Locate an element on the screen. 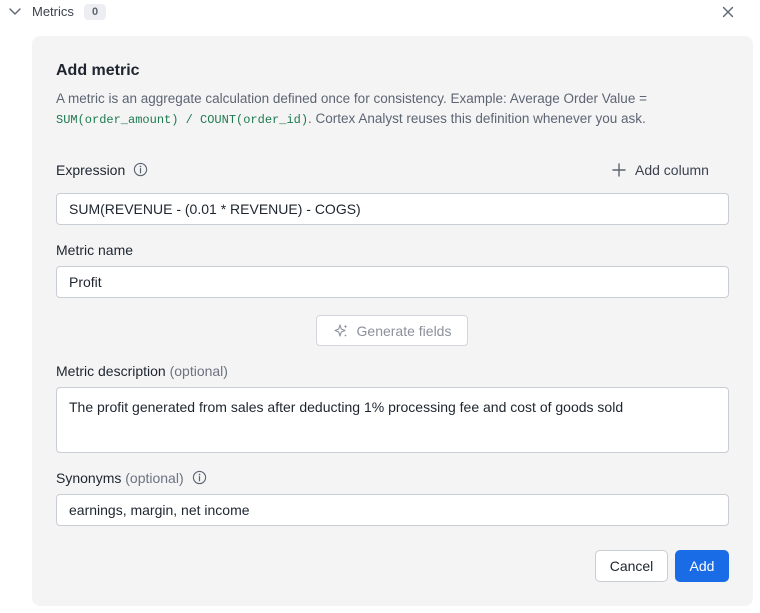 This screenshot has width=760, height=613. metric-name-label: Metric name is located at coordinates (95, 250).